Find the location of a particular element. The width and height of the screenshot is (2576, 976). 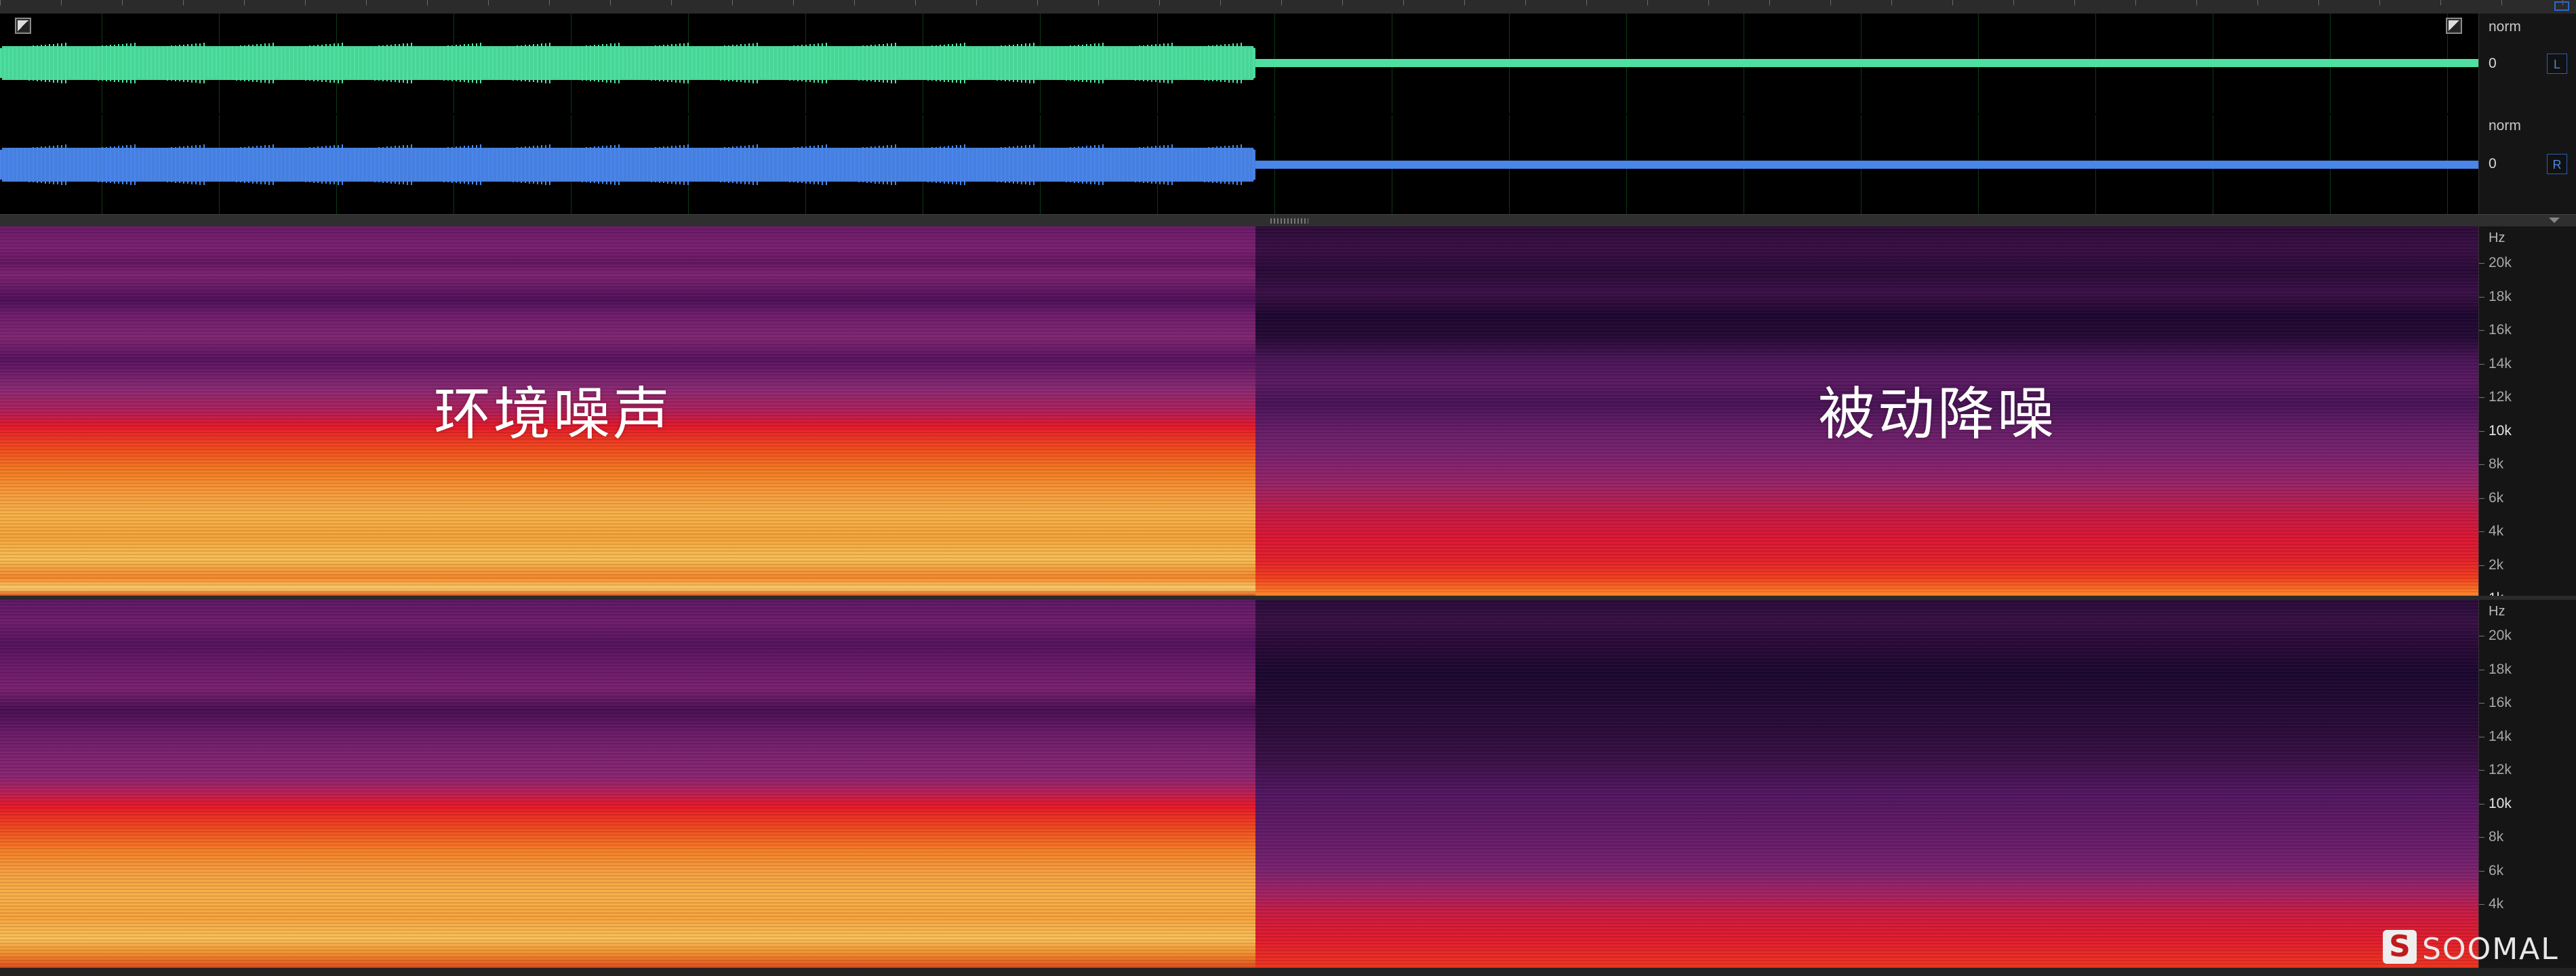

waveform-channel-right is located at coordinates (1239, 165).